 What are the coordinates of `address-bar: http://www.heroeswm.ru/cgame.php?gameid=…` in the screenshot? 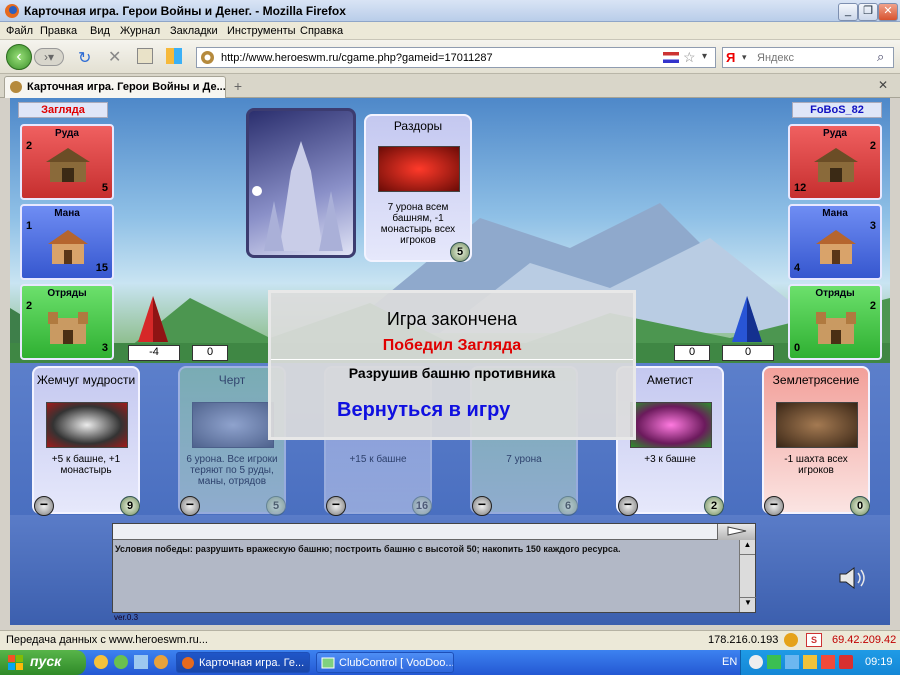 It's located at (456, 57).